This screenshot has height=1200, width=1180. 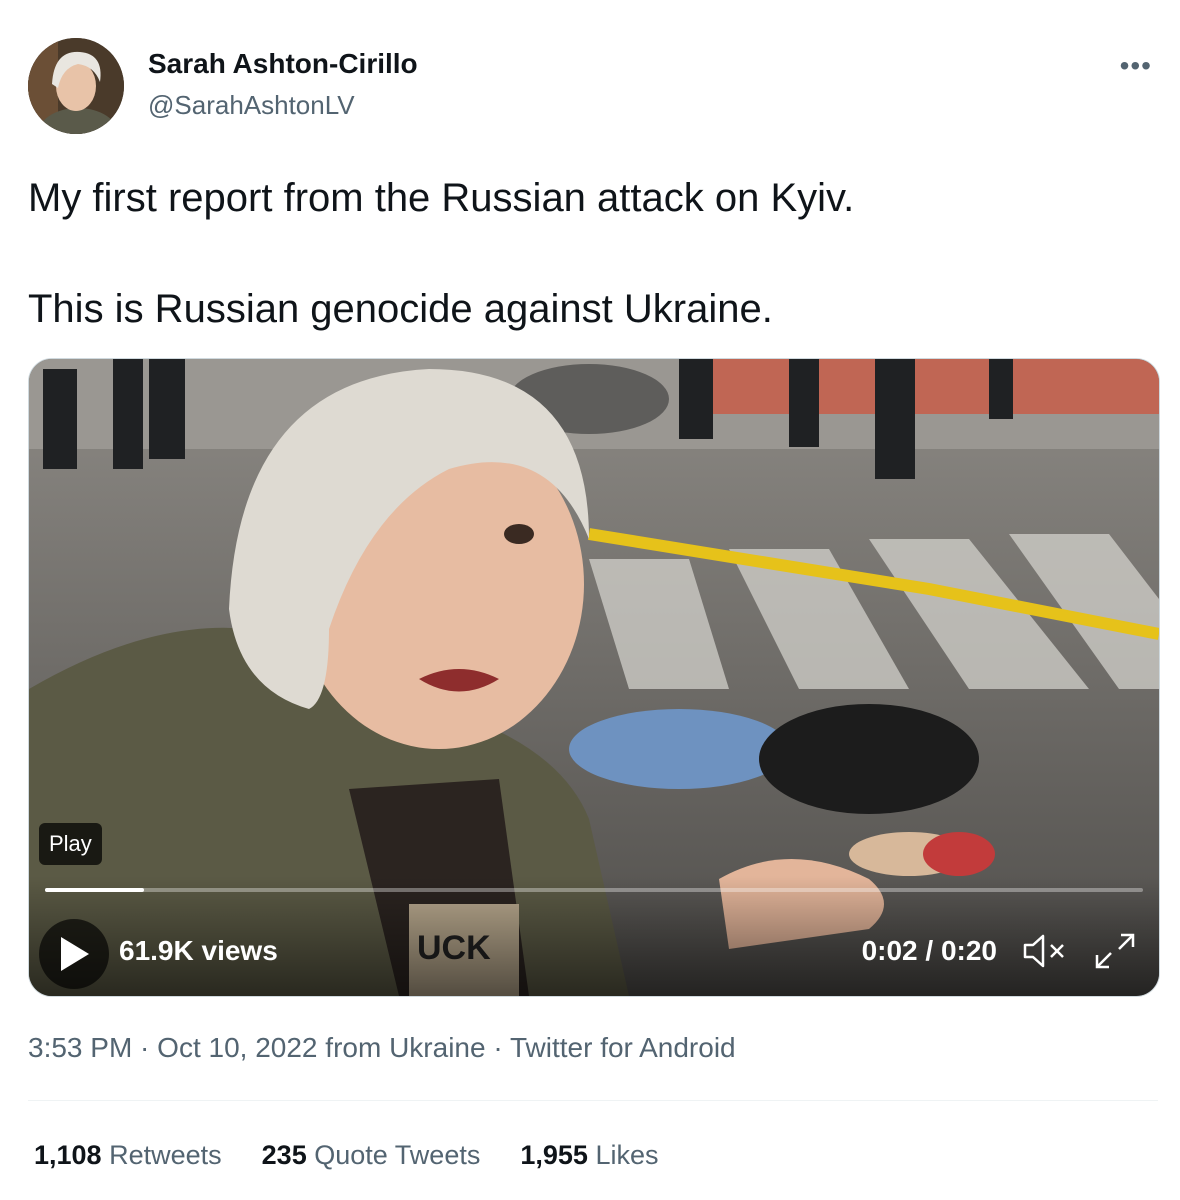 I want to click on more-options-icon: •••, so click(x=1136, y=66).